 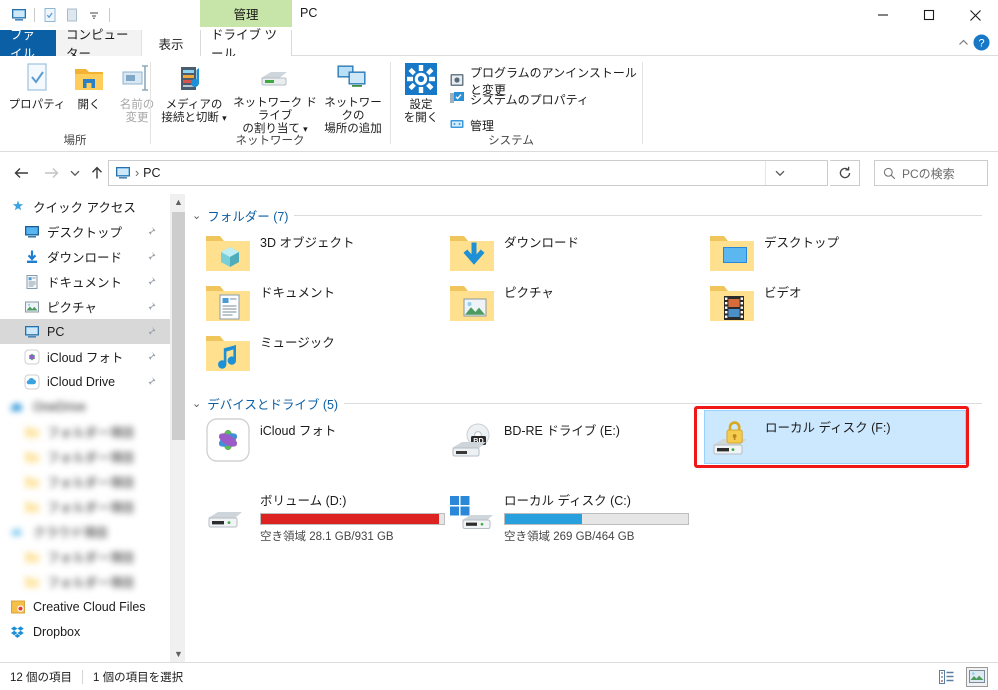 What do you see at coordinates (569, 537) in the screenshot?
I see `drive-free-space: 空き領域 269 GB/464 GB` at bounding box center [569, 537].